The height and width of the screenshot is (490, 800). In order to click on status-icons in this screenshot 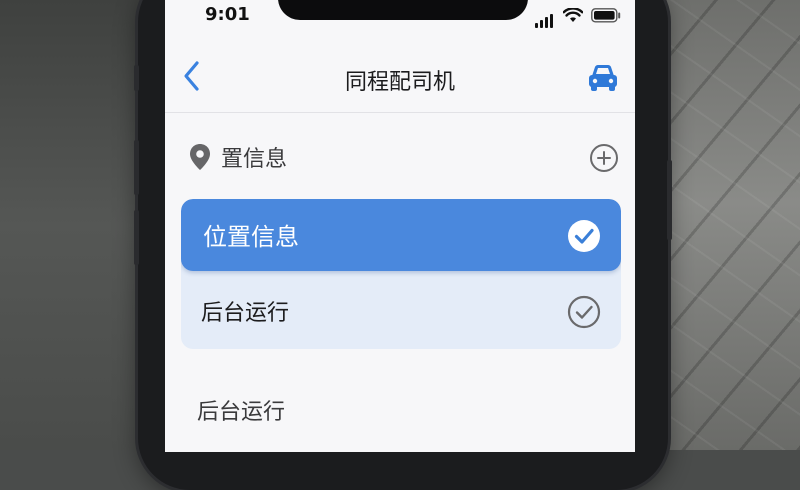, I will do `click(578, 18)`.